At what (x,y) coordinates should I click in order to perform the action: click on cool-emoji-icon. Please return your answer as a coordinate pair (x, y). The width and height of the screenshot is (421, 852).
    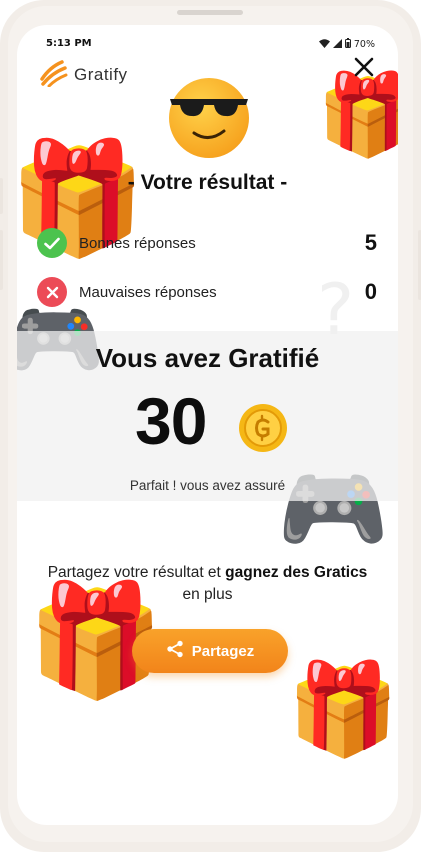
    Looking at the image, I should click on (209, 118).